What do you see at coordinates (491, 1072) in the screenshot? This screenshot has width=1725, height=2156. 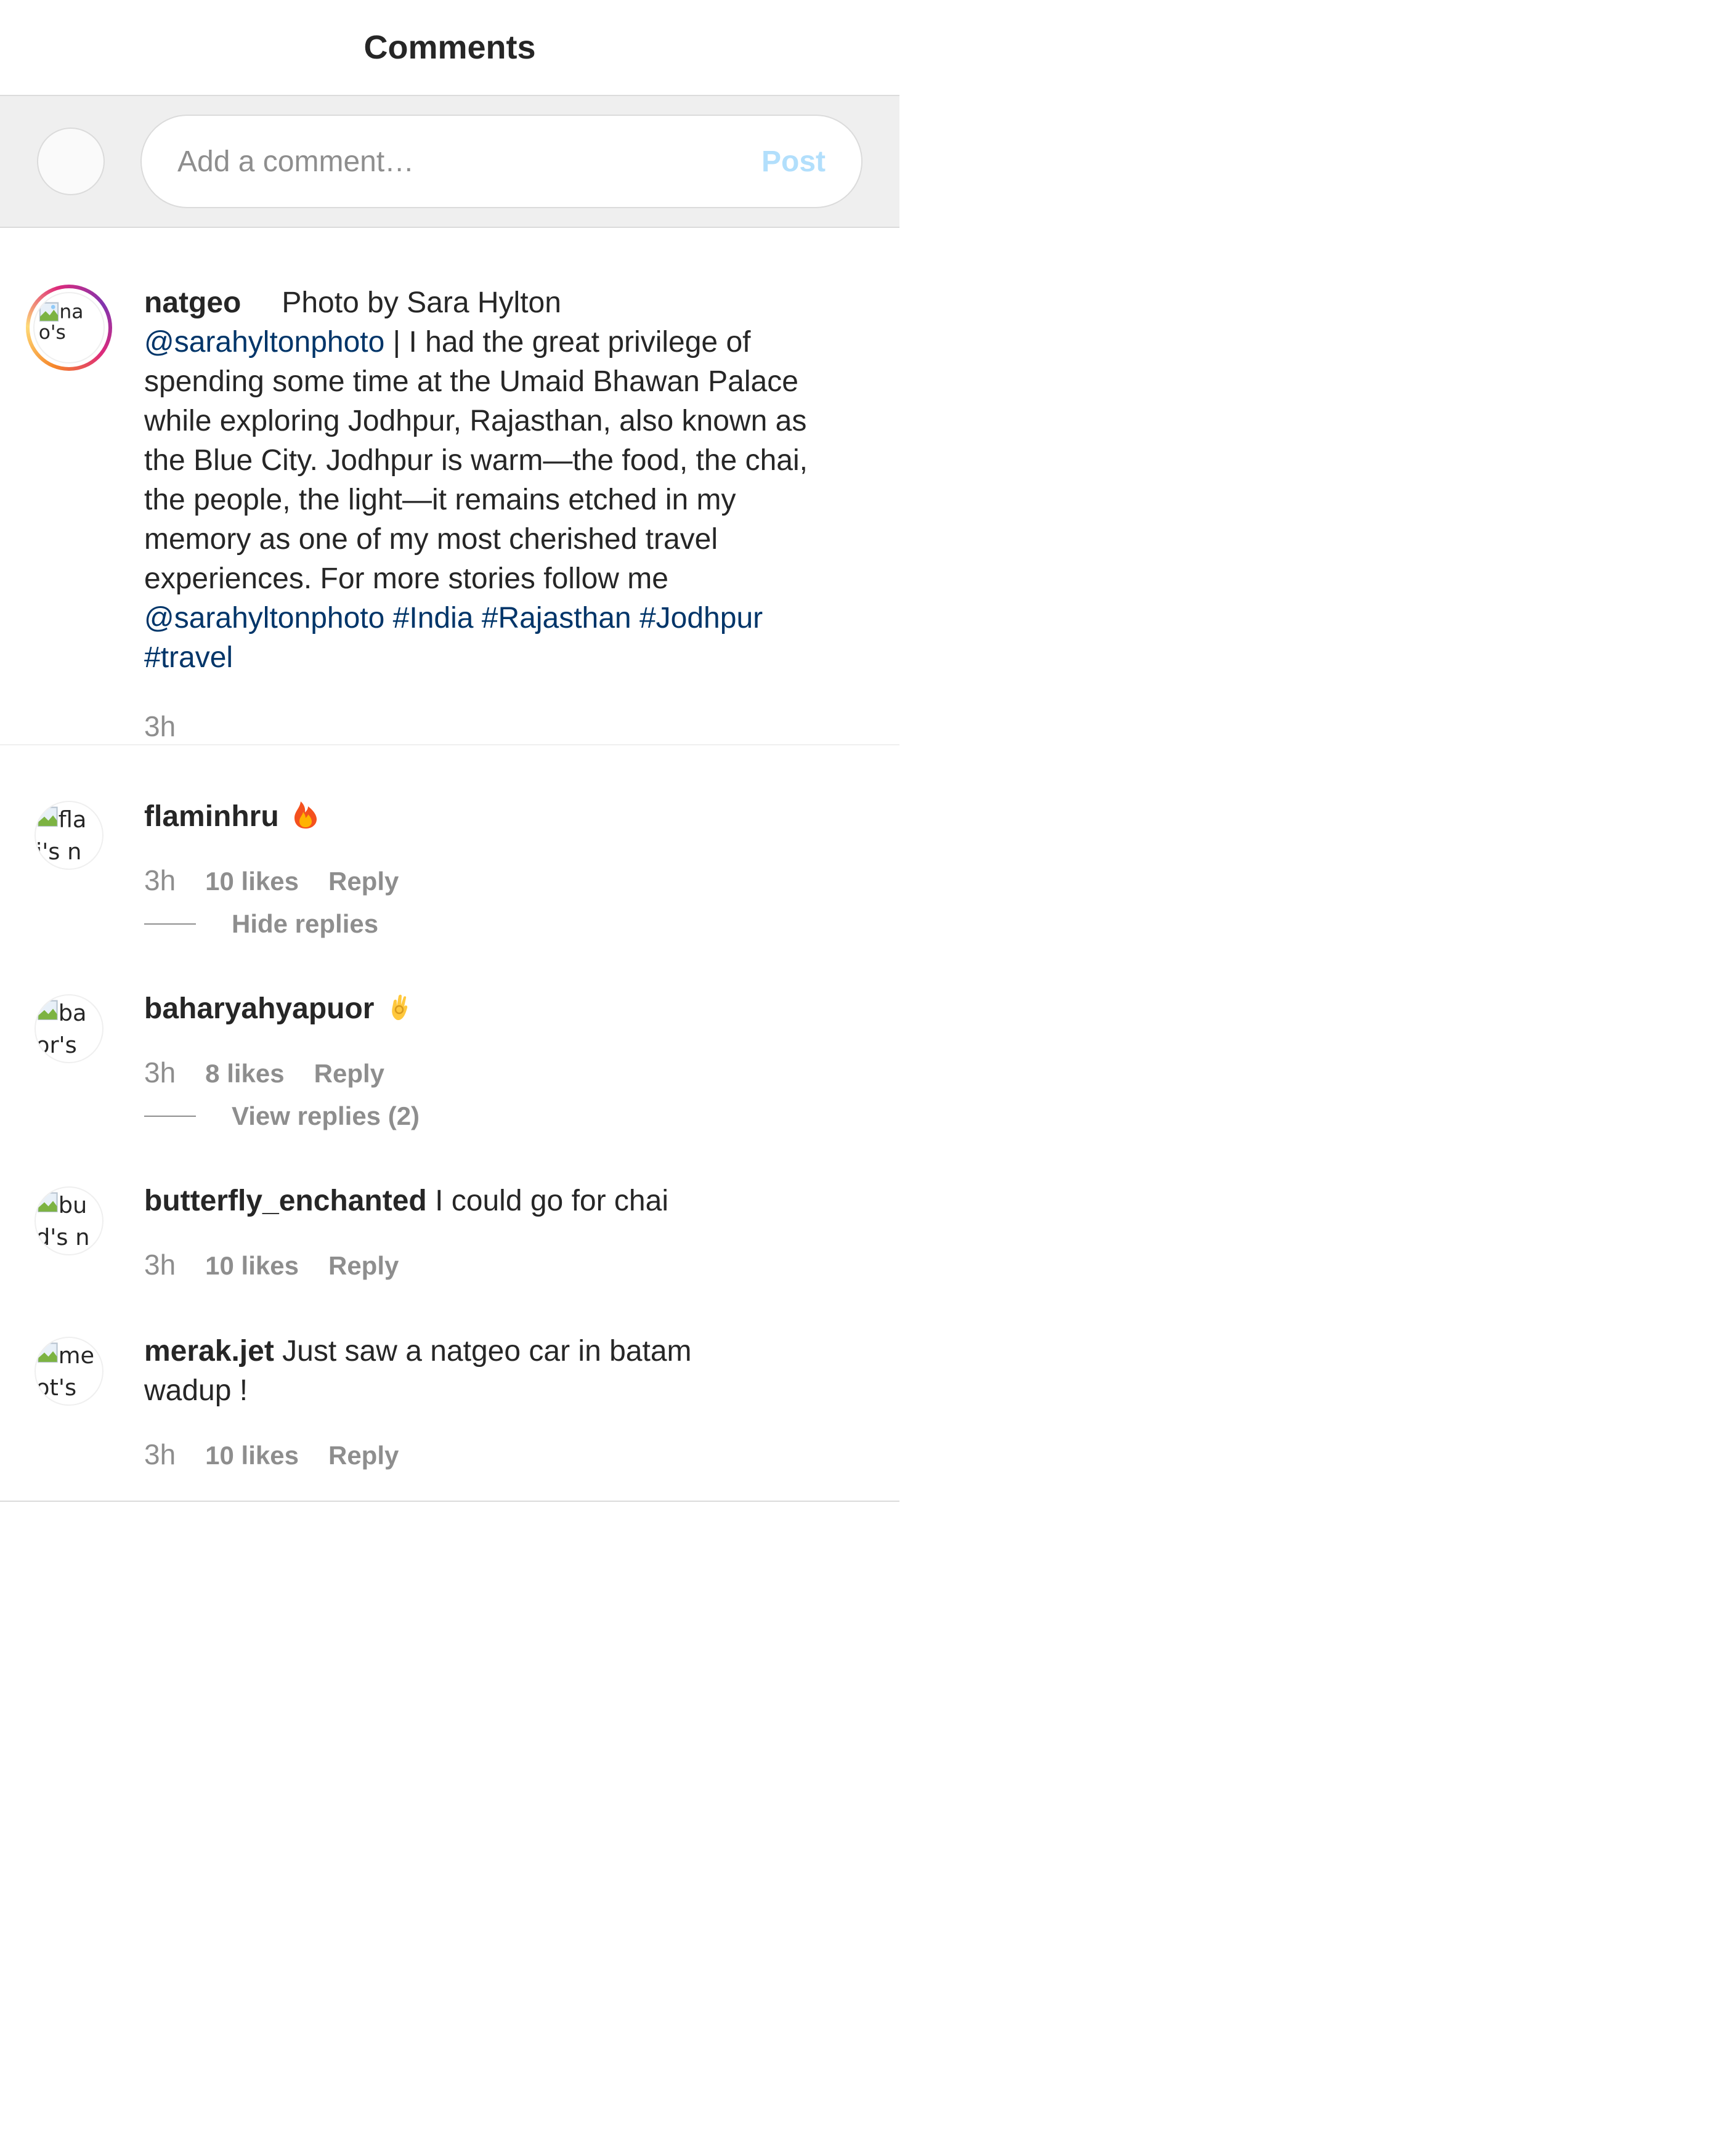 I see `comment-meta: 3h 8 likes Reply` at bounding box center [491, 1072].